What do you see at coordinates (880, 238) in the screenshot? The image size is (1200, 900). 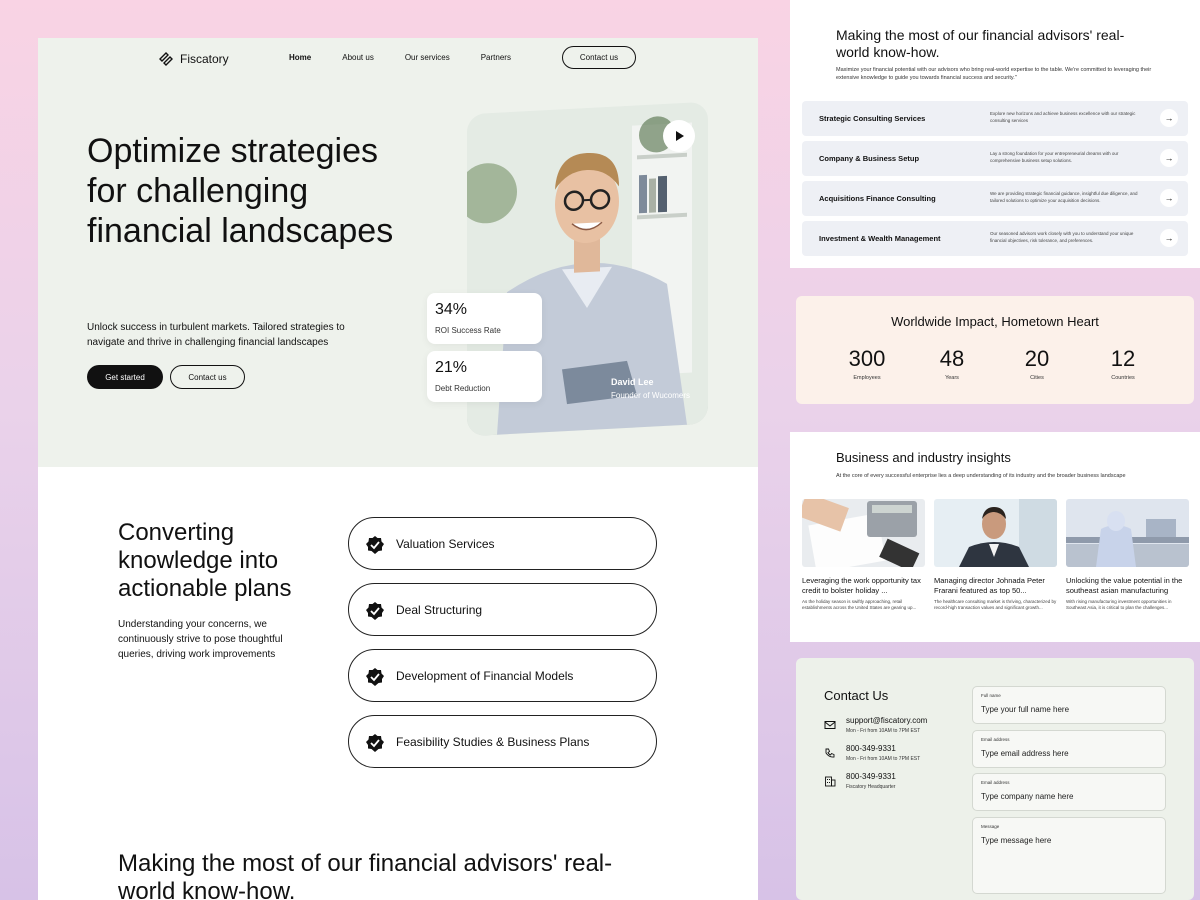 I see `service-name: Investment & Wealth Management` at bounding box center [880, 238].